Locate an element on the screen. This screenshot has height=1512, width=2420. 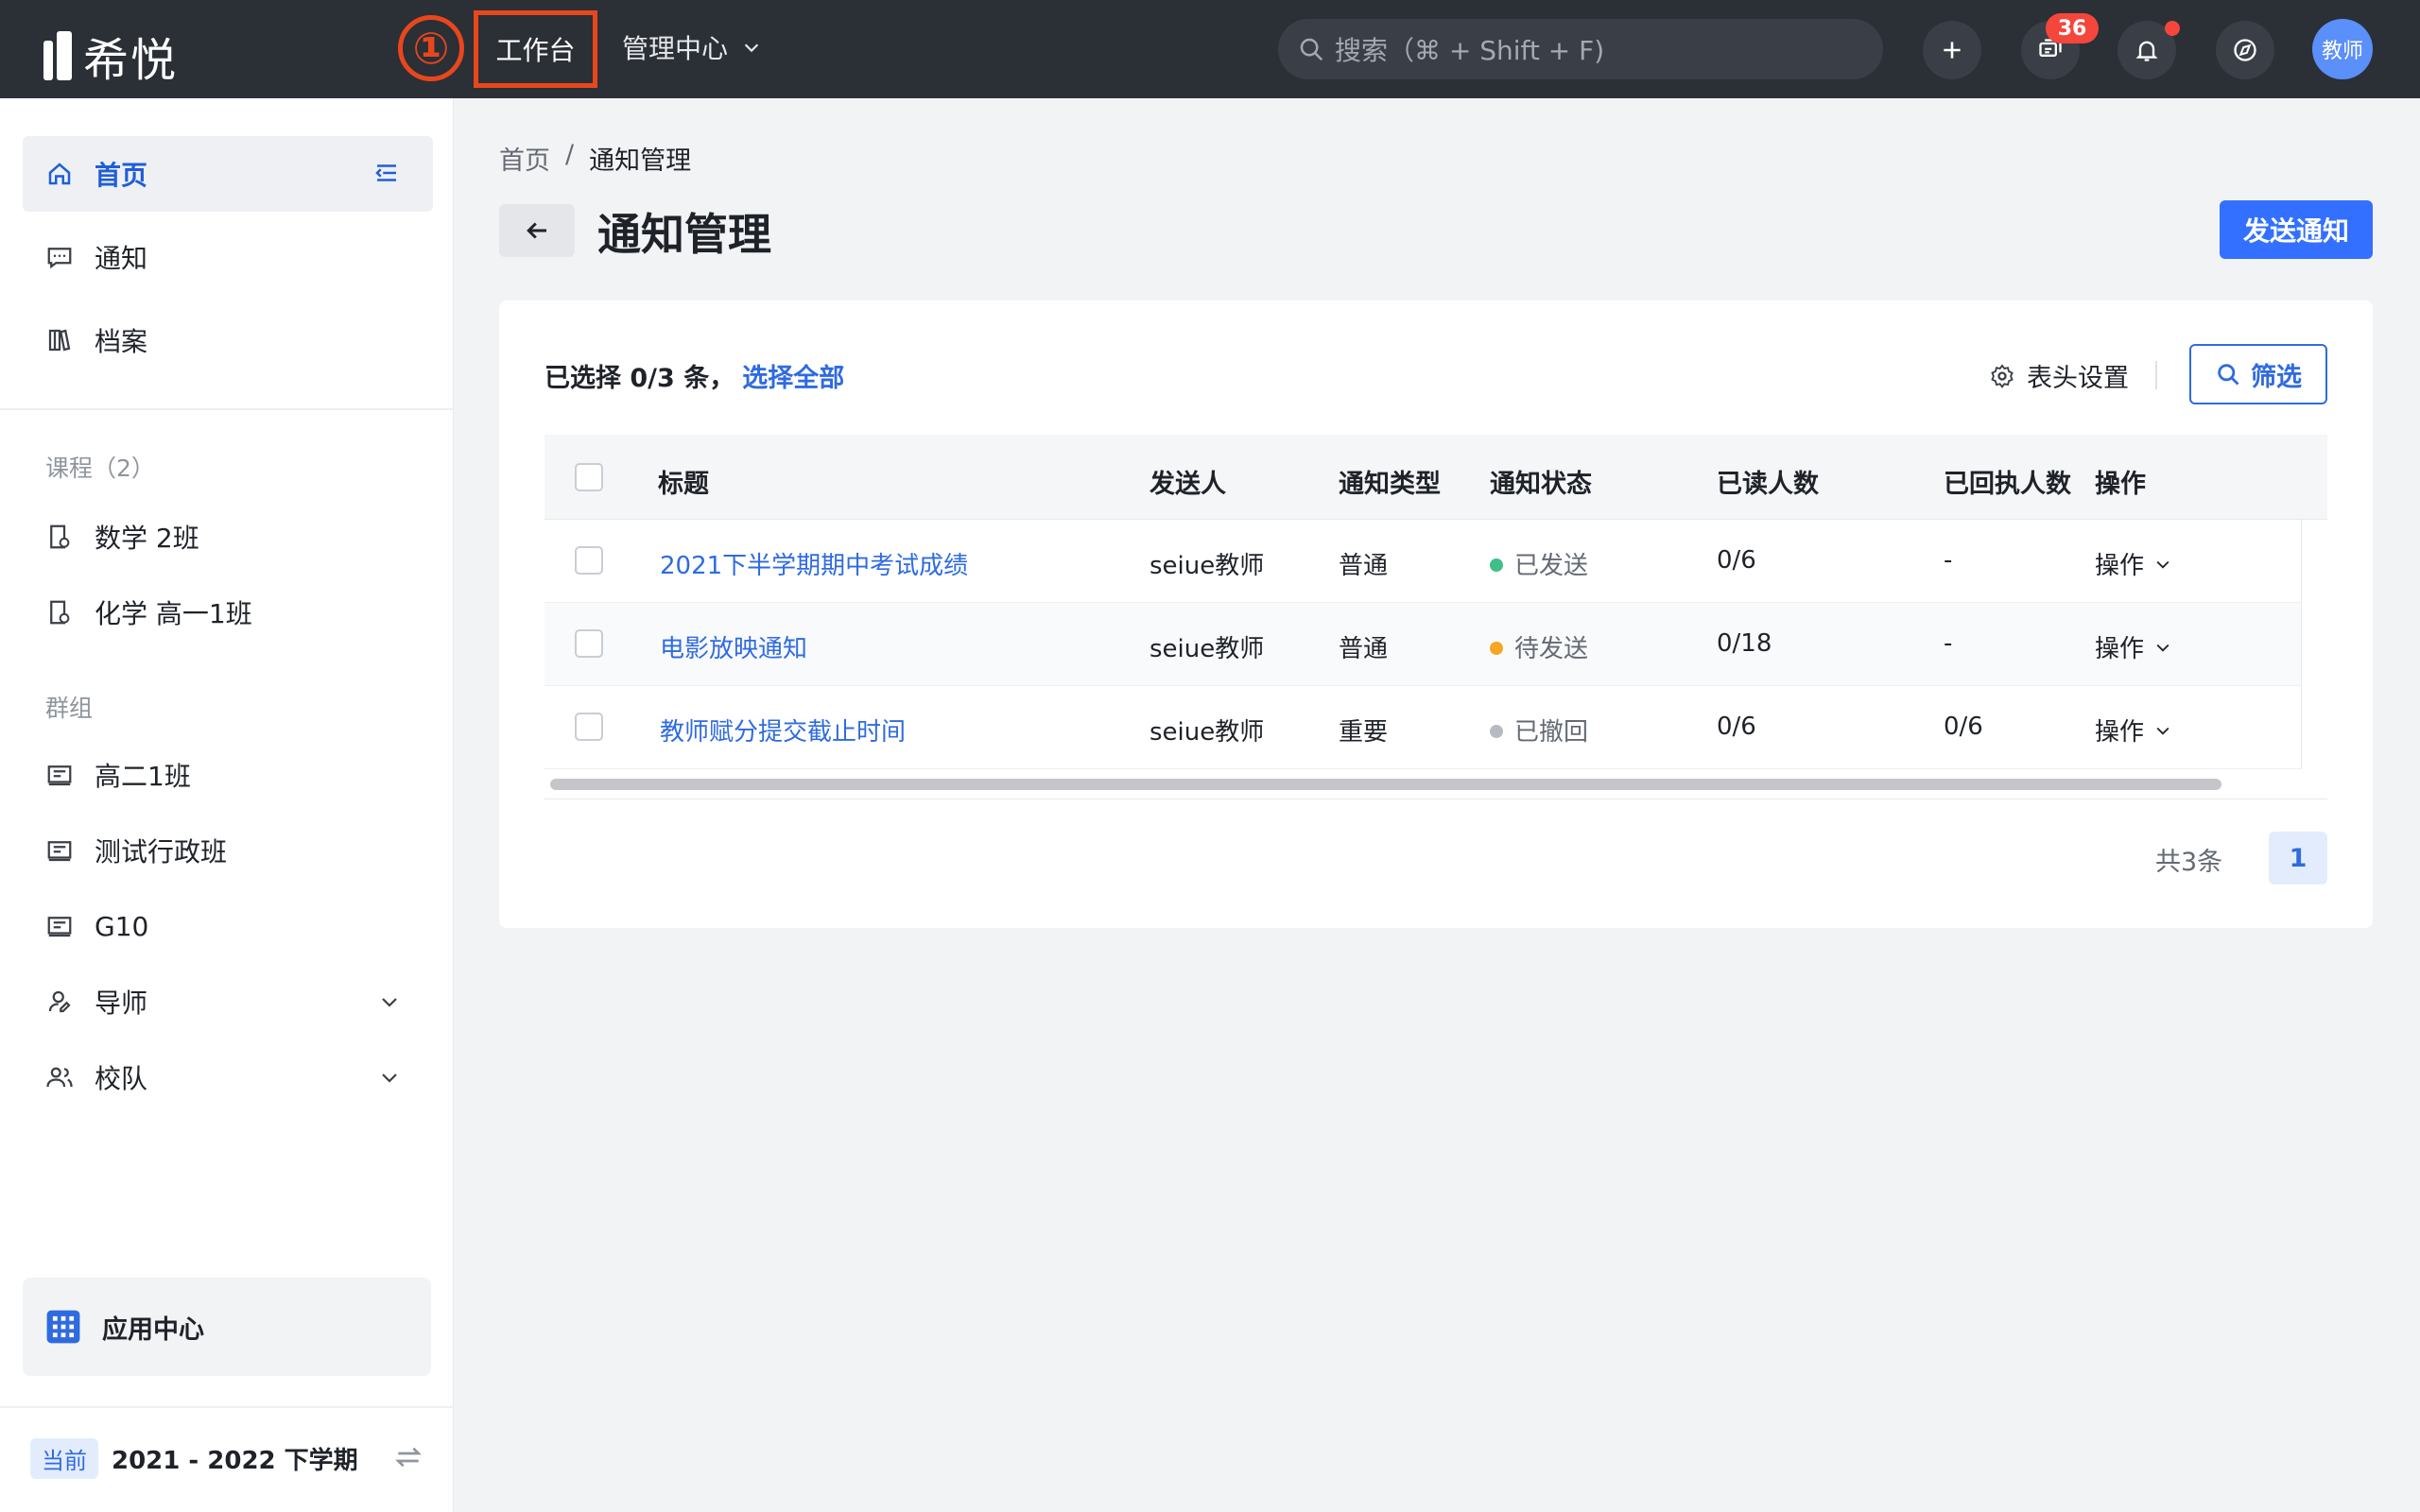
header-settings-label: 表头设置 is located at coordinates (2078, 378).